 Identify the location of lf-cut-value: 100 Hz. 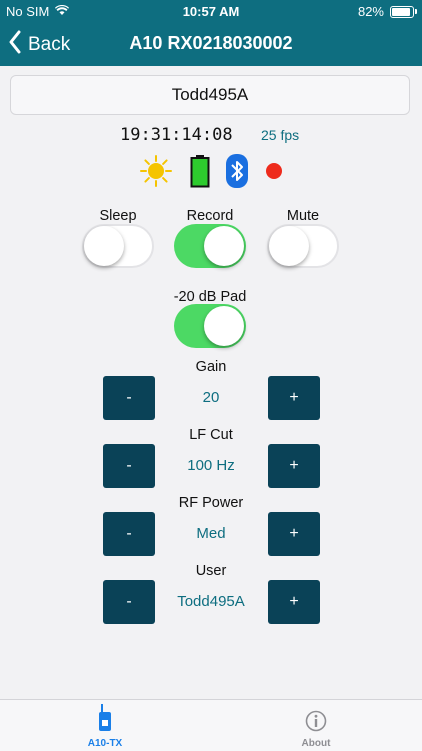
(211, 465).